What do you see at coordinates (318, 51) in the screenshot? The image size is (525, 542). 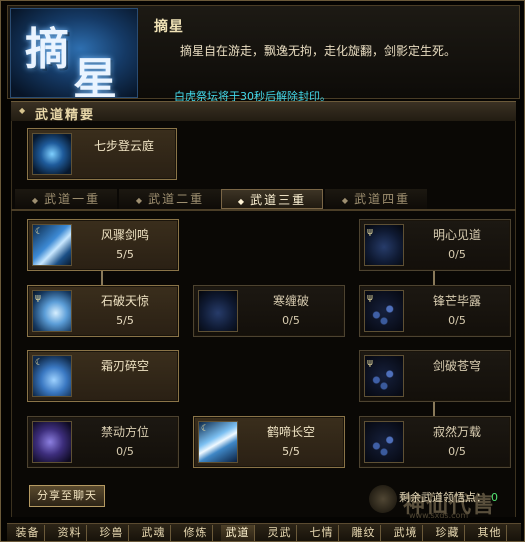 I see `school-description: 摘星自在游走，飘逸无拘，走化旋翻，剑影定生死。` at bounding box center [318, 51].